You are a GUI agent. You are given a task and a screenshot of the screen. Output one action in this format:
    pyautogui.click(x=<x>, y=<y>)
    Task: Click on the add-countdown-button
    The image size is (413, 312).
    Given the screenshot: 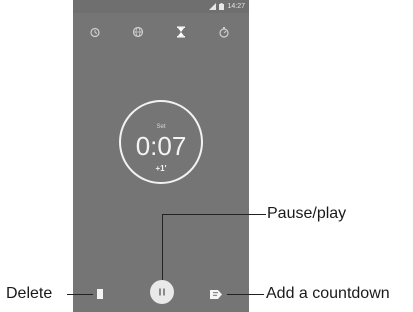 What is the action you would take?
    pyautogui.click(x=217, y=294)
    